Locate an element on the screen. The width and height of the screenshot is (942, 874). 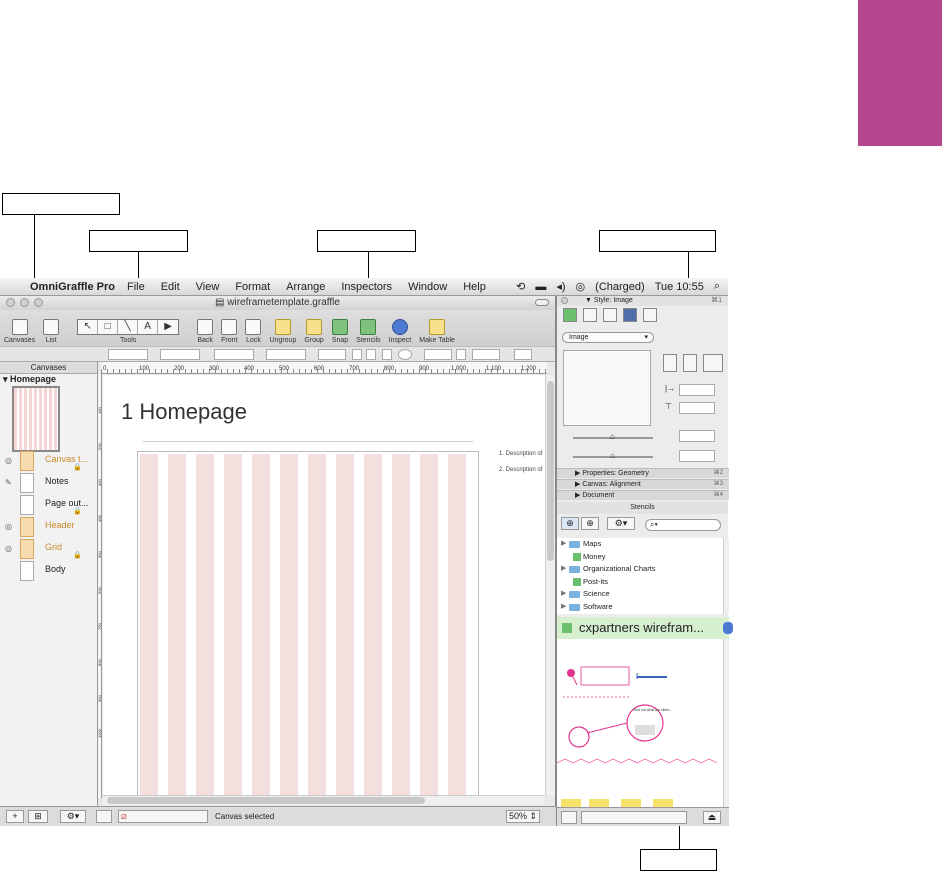
annotation-text: 1. Description of is located at coordinates (520, 454).